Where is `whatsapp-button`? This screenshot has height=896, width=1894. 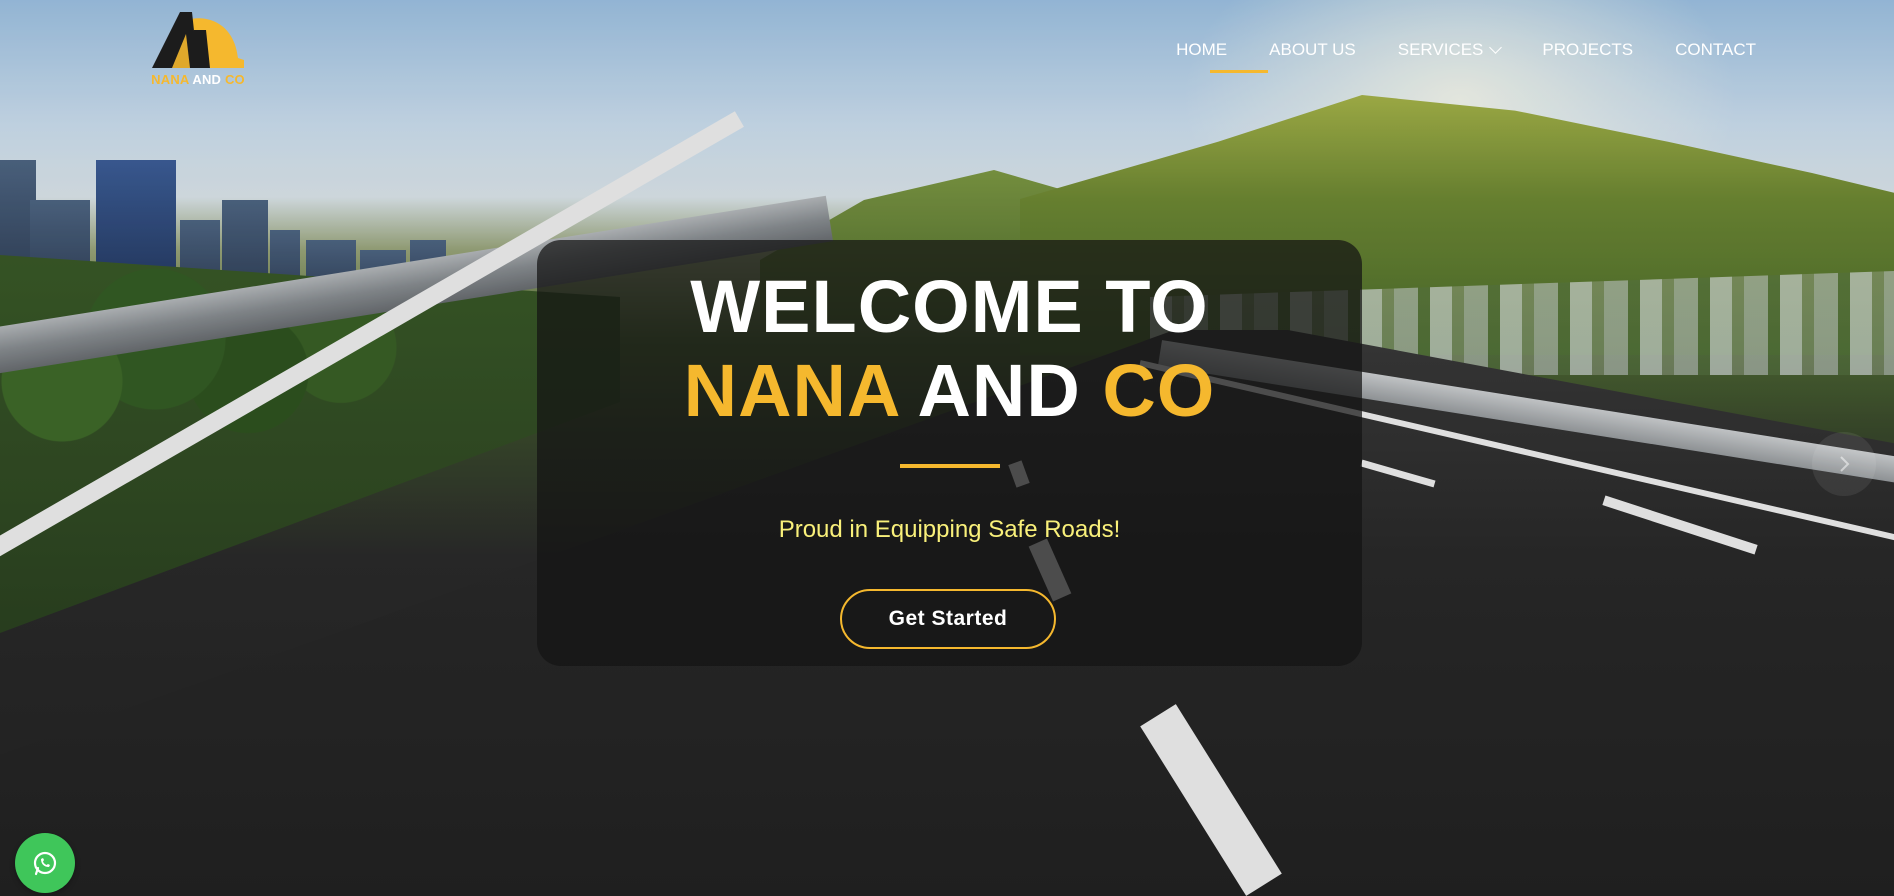
whatsapp-button is located at coordinates (45, 863).